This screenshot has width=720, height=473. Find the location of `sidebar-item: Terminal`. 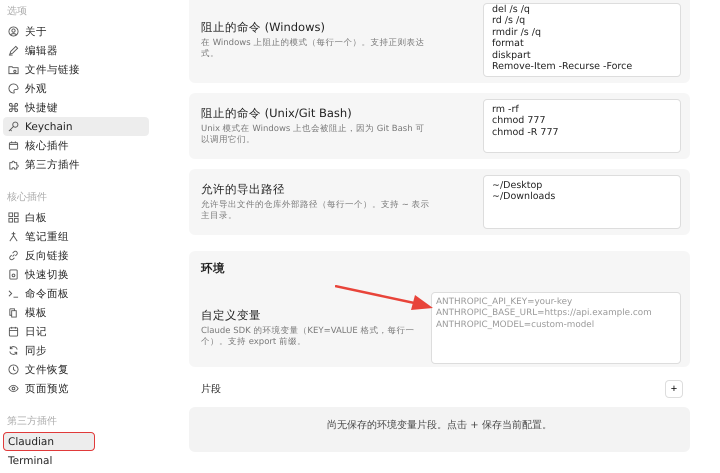

sidebar-item: Terminal is located at coordinates (76, 460).